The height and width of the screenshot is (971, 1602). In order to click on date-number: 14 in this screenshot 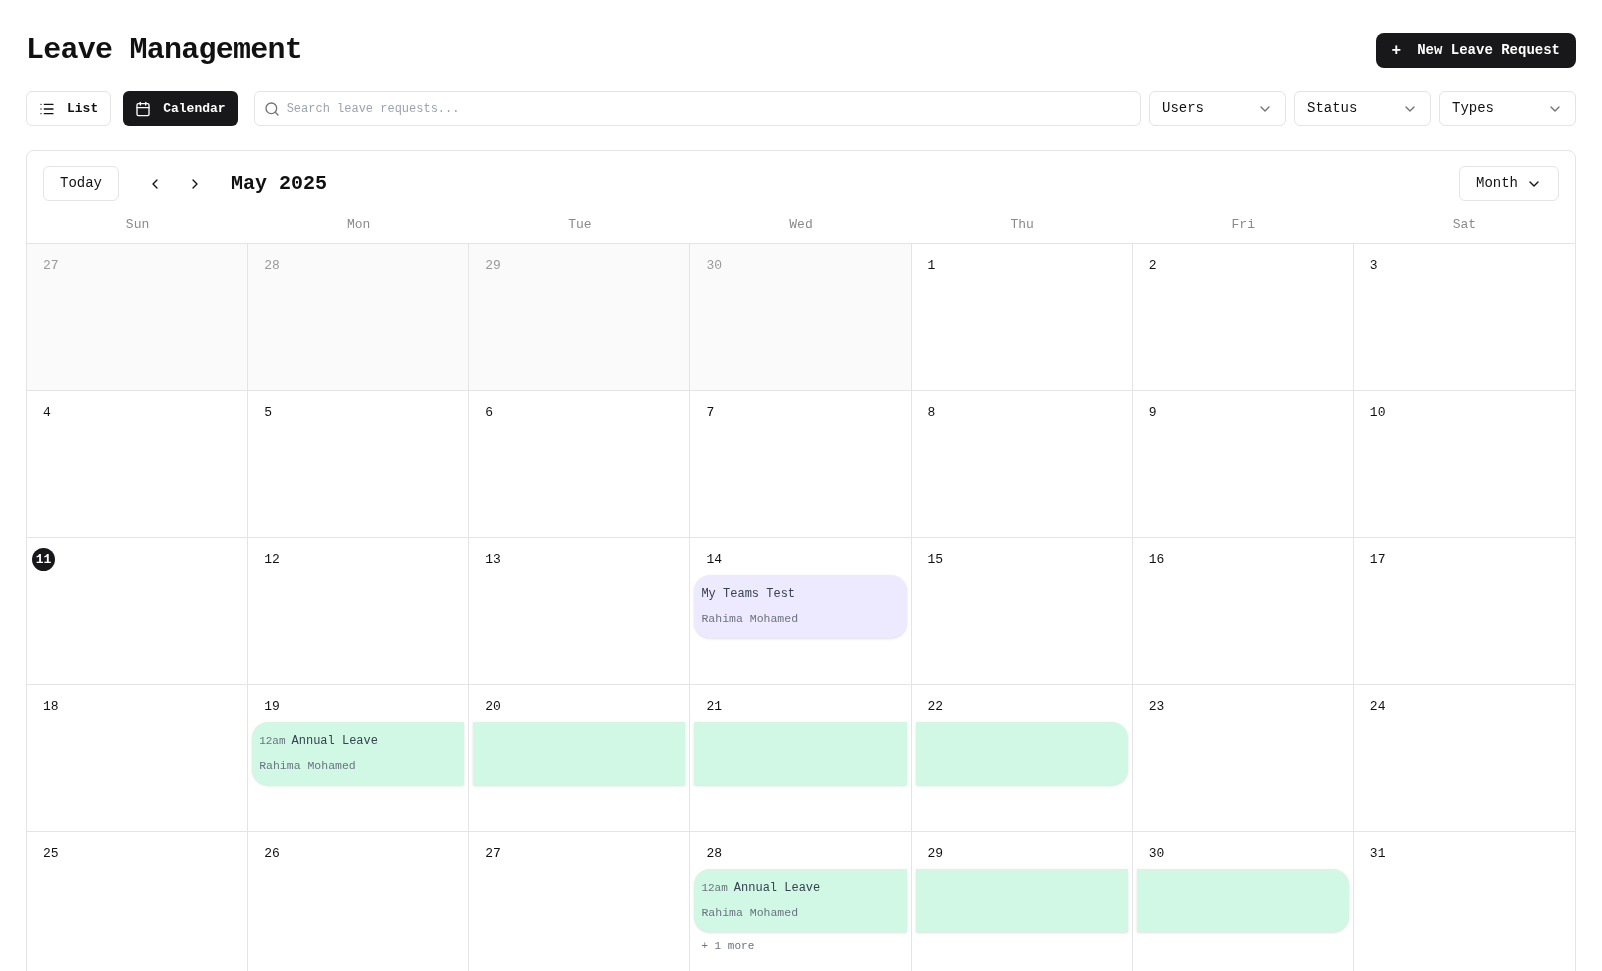, I will do `click(714, 559)`.